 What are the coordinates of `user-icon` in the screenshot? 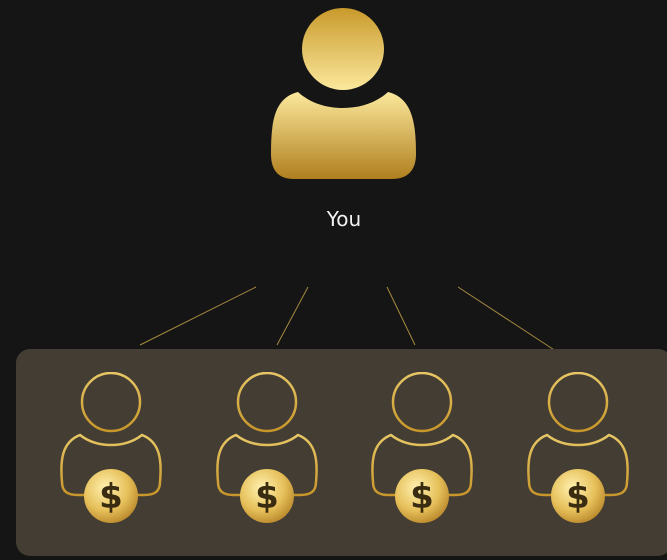 It's located at (344, 94).